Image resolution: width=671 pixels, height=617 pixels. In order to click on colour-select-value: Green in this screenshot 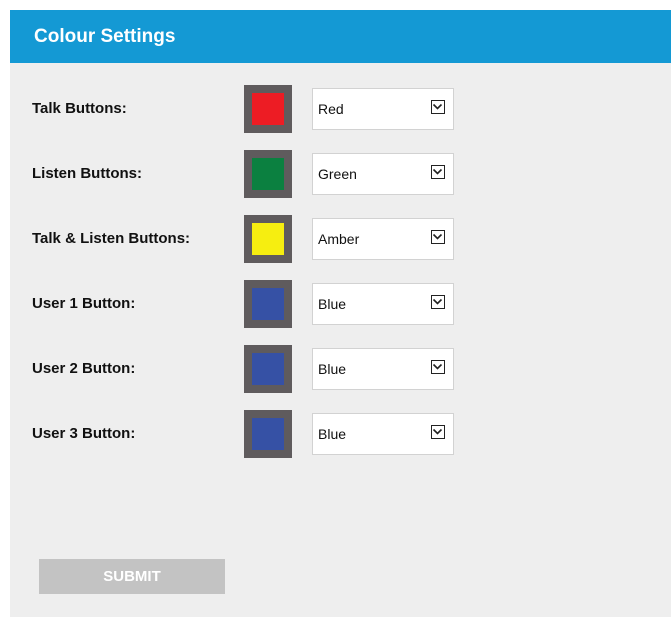, I will do `click(337, 174)`.